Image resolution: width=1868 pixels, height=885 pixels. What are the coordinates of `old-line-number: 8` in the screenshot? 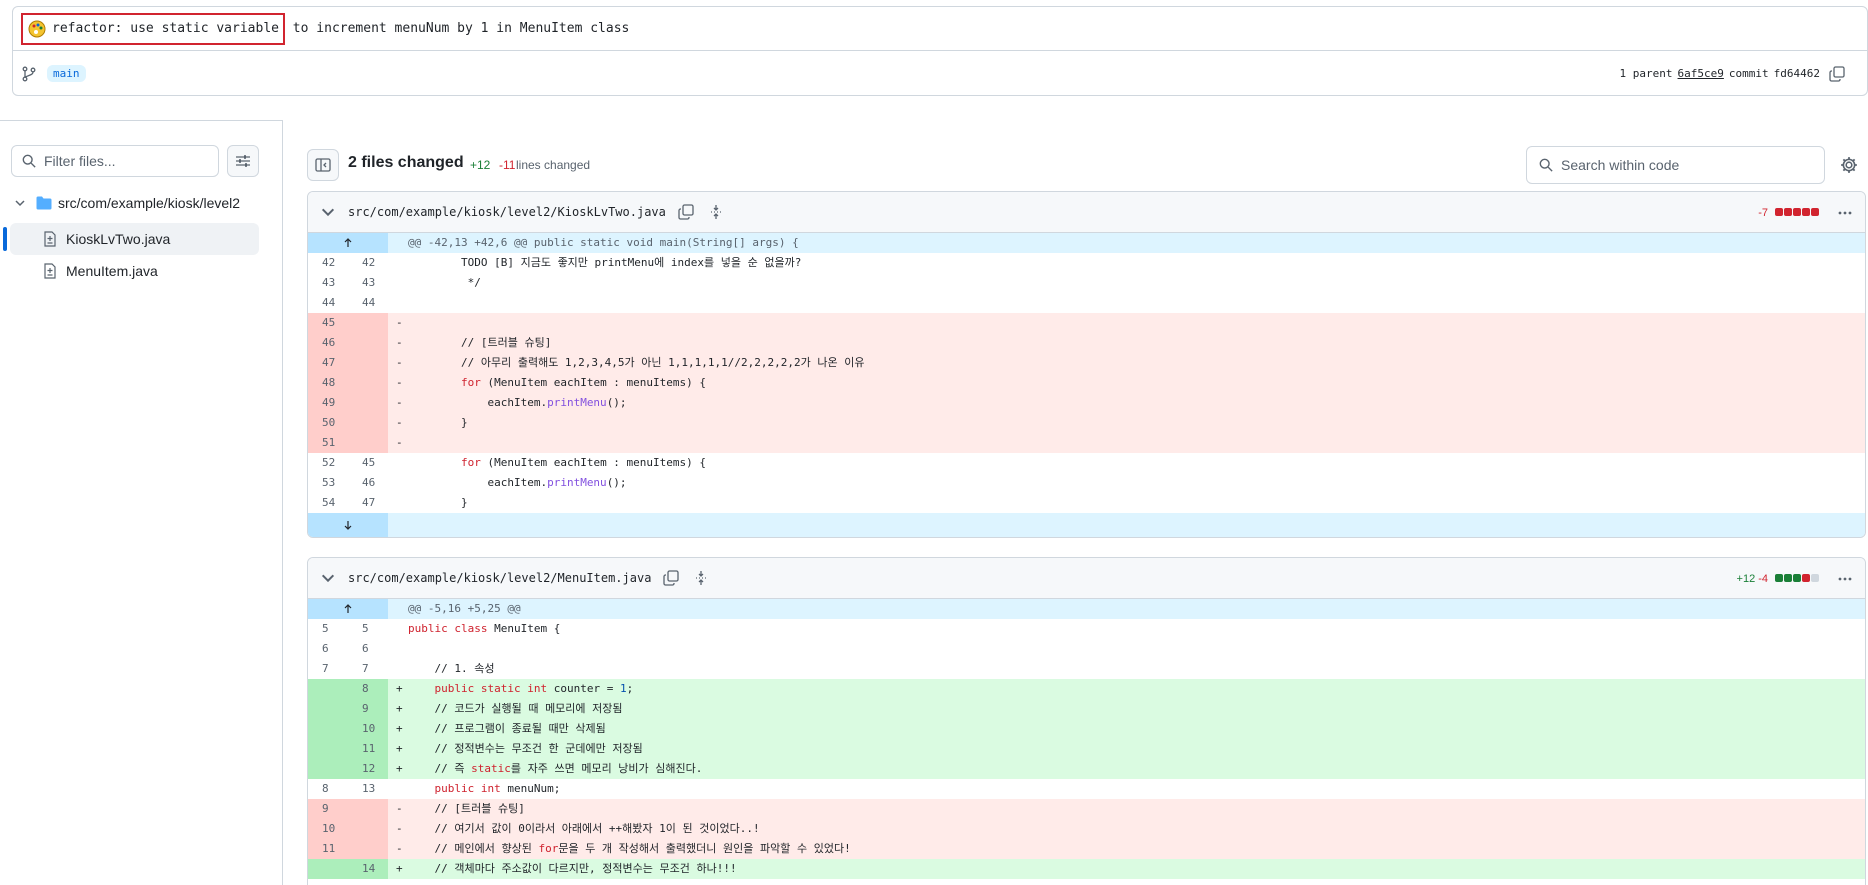 It's located at (328, 789).